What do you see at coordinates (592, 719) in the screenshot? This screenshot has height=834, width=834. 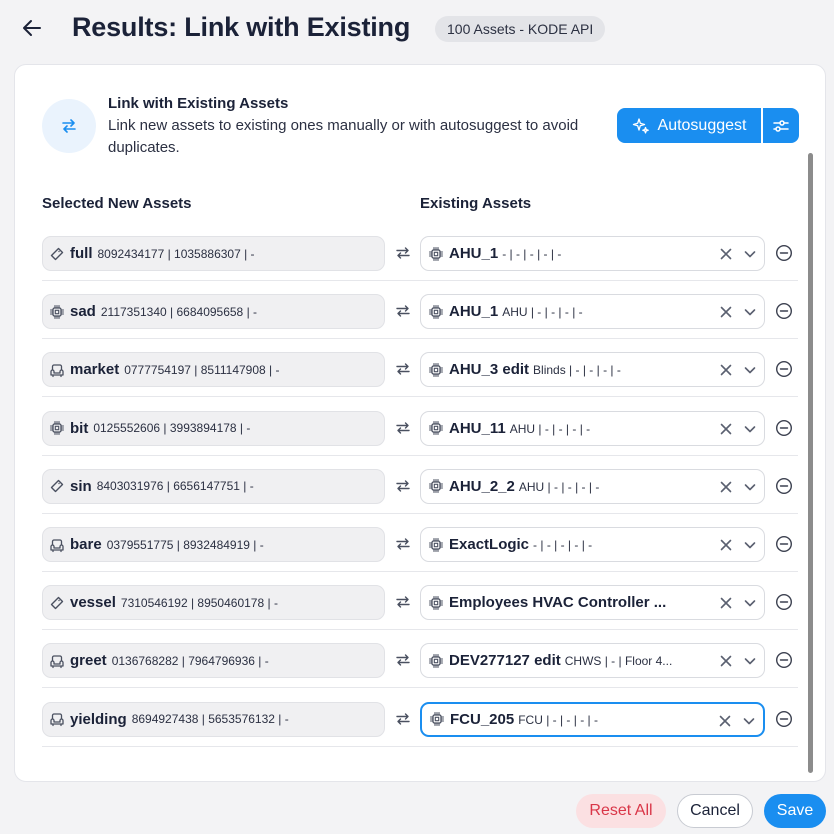 I see `existing-asset-select: FCU_205 FCU | - | - | - | -` at bounding box center [592, 719].